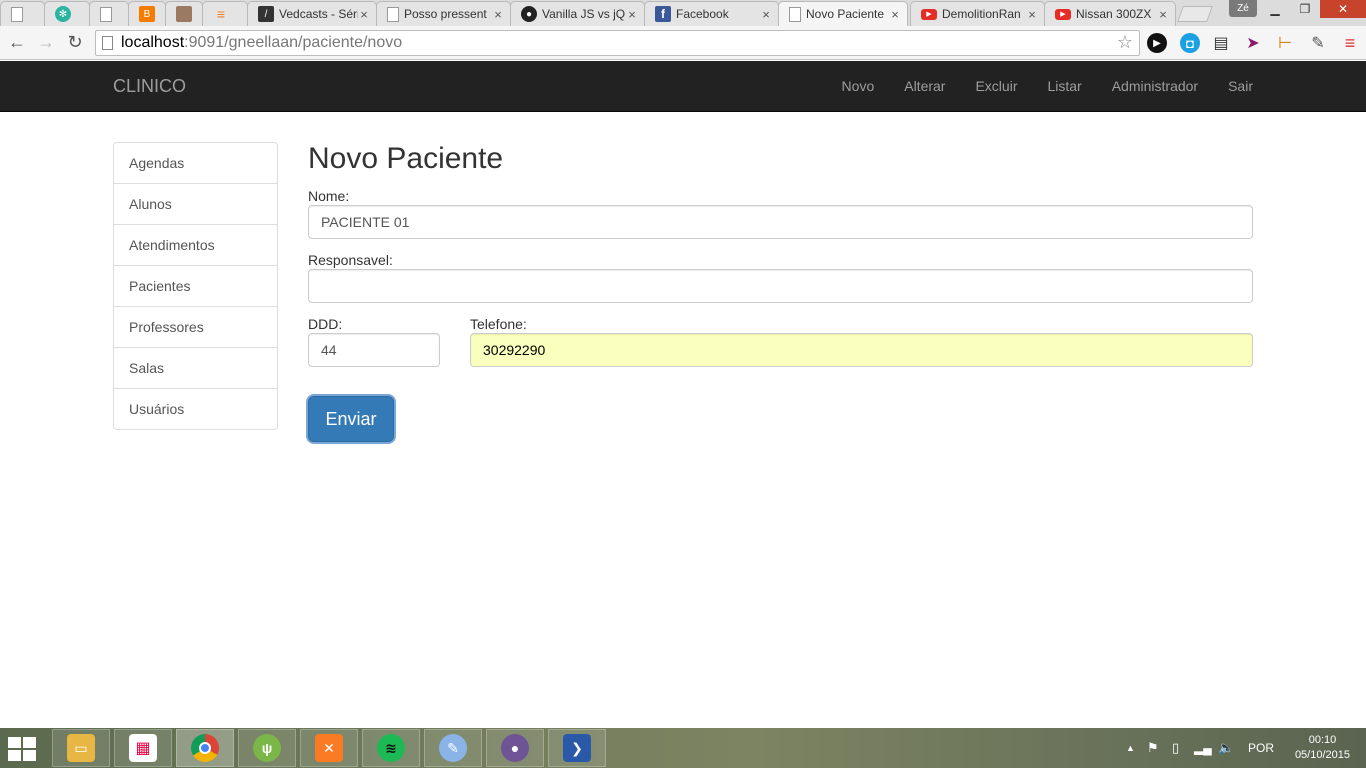  What do you see at coordinates (1125, 42) in the screenshot?
I see `bookmark-star-icon: ☆` at bounding box center [1125, 42].